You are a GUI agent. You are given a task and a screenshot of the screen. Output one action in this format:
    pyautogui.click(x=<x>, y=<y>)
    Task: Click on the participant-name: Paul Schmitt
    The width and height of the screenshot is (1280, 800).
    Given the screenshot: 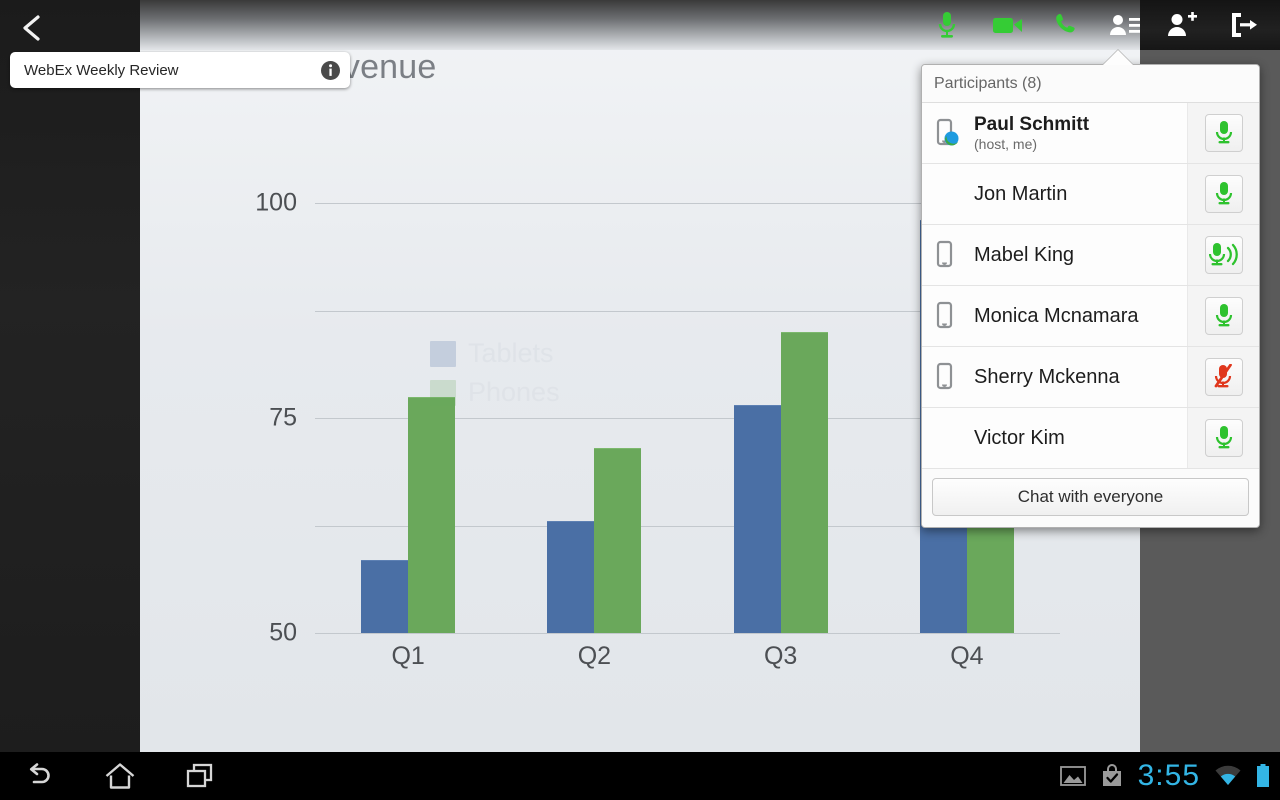 What is the action you would take?
    pyautogui.click(x=1032, y=124)
    